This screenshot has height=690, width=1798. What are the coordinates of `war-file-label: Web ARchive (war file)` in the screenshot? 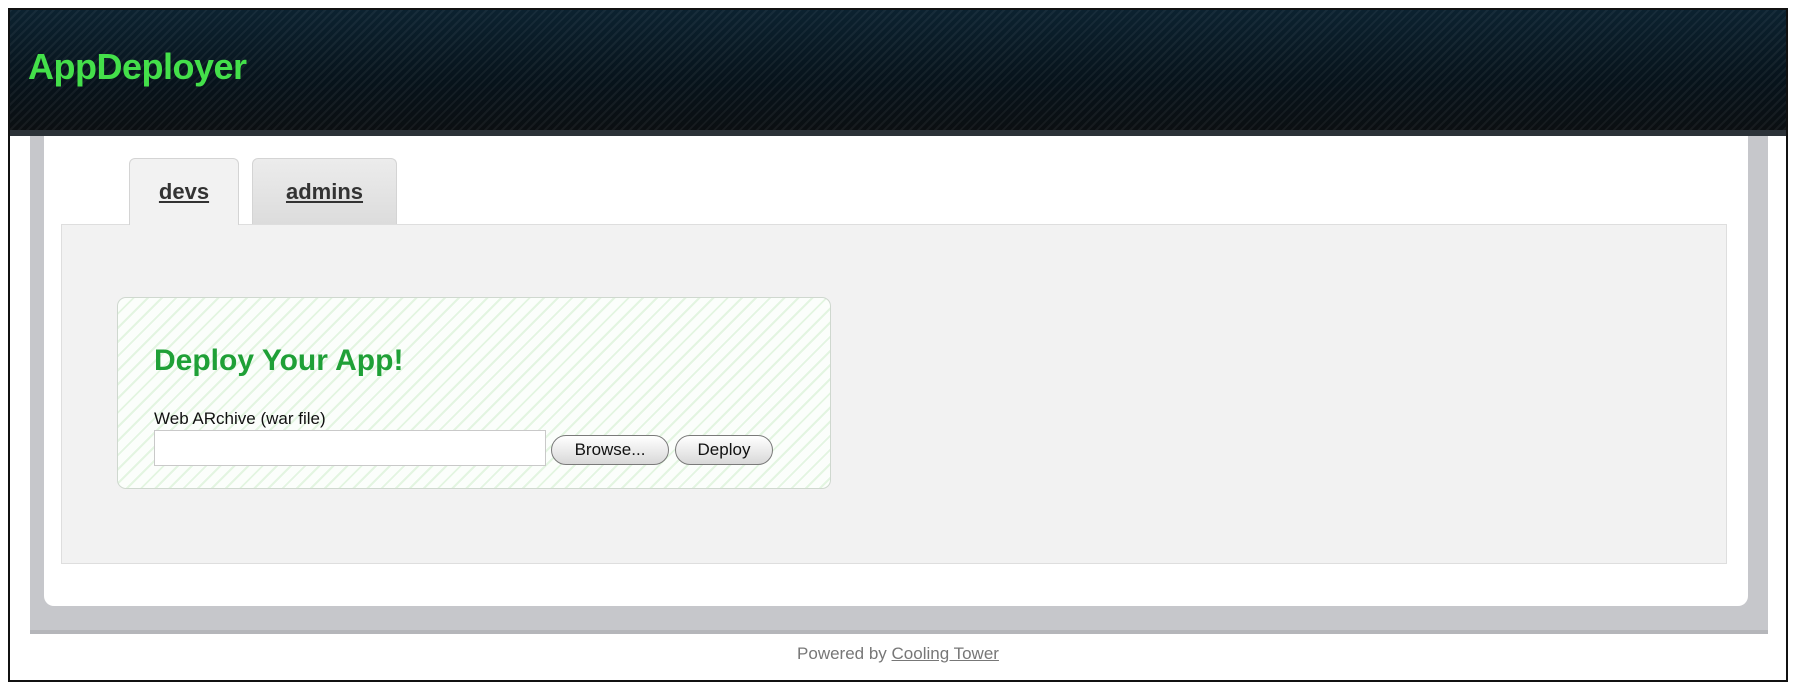 It's located at (240, 418).